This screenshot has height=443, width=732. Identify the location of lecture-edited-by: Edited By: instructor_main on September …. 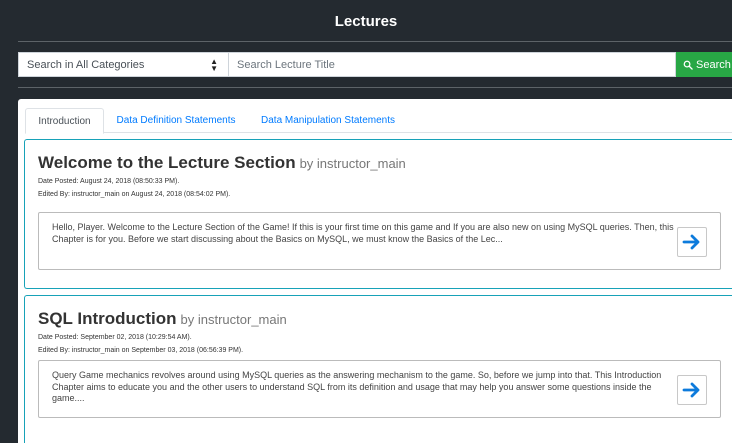
(141, 350).